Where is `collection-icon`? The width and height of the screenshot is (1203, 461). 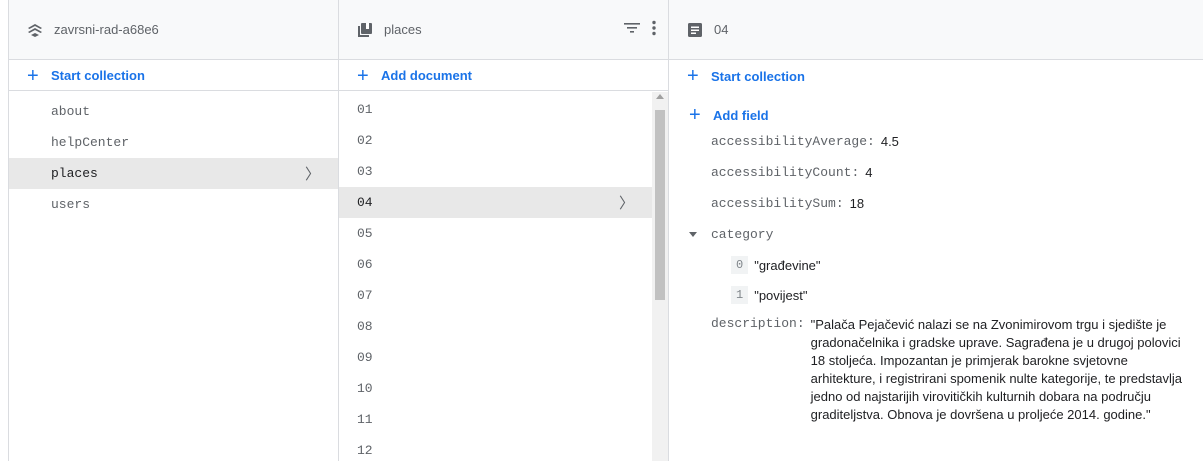
collection-icon is located at coordinates (365, 30).